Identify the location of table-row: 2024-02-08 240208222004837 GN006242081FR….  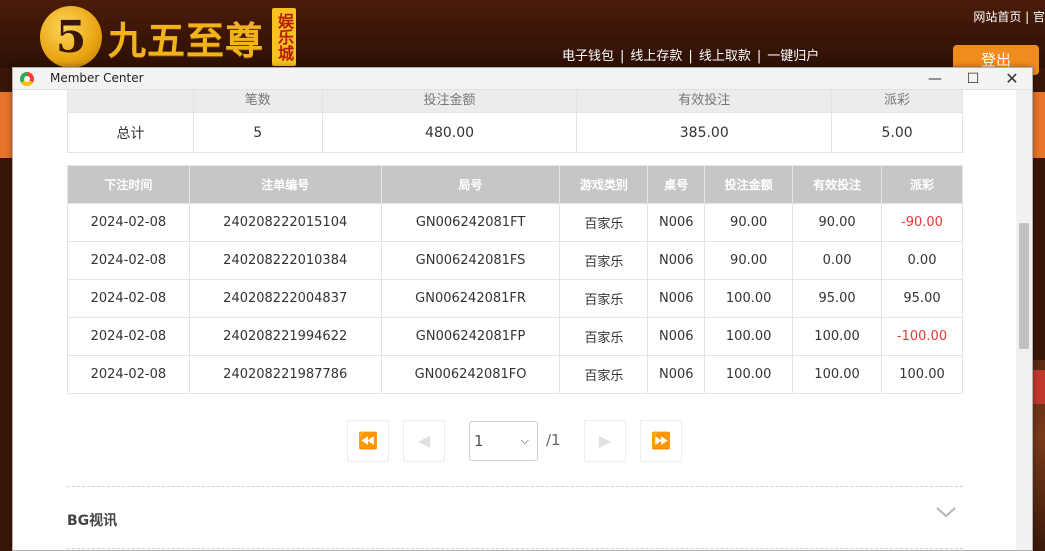
(515, 298).